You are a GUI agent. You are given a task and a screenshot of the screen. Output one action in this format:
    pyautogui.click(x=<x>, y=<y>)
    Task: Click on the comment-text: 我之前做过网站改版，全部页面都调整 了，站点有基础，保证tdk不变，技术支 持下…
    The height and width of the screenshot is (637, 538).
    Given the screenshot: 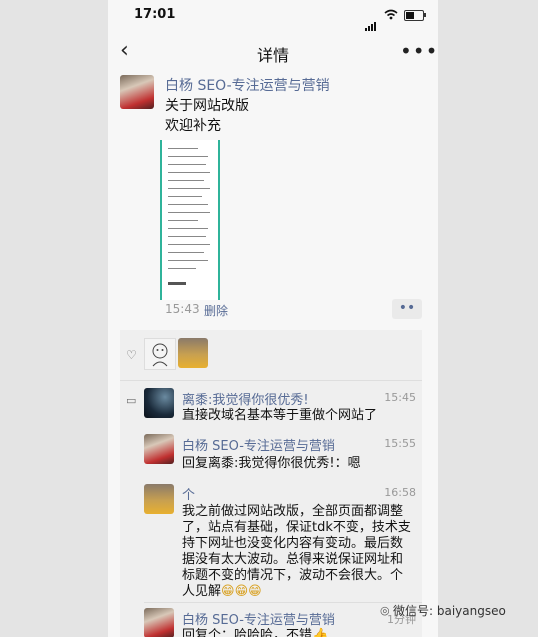 What is the action you would take?
    pyautogui.click(x=296, y=552)
    